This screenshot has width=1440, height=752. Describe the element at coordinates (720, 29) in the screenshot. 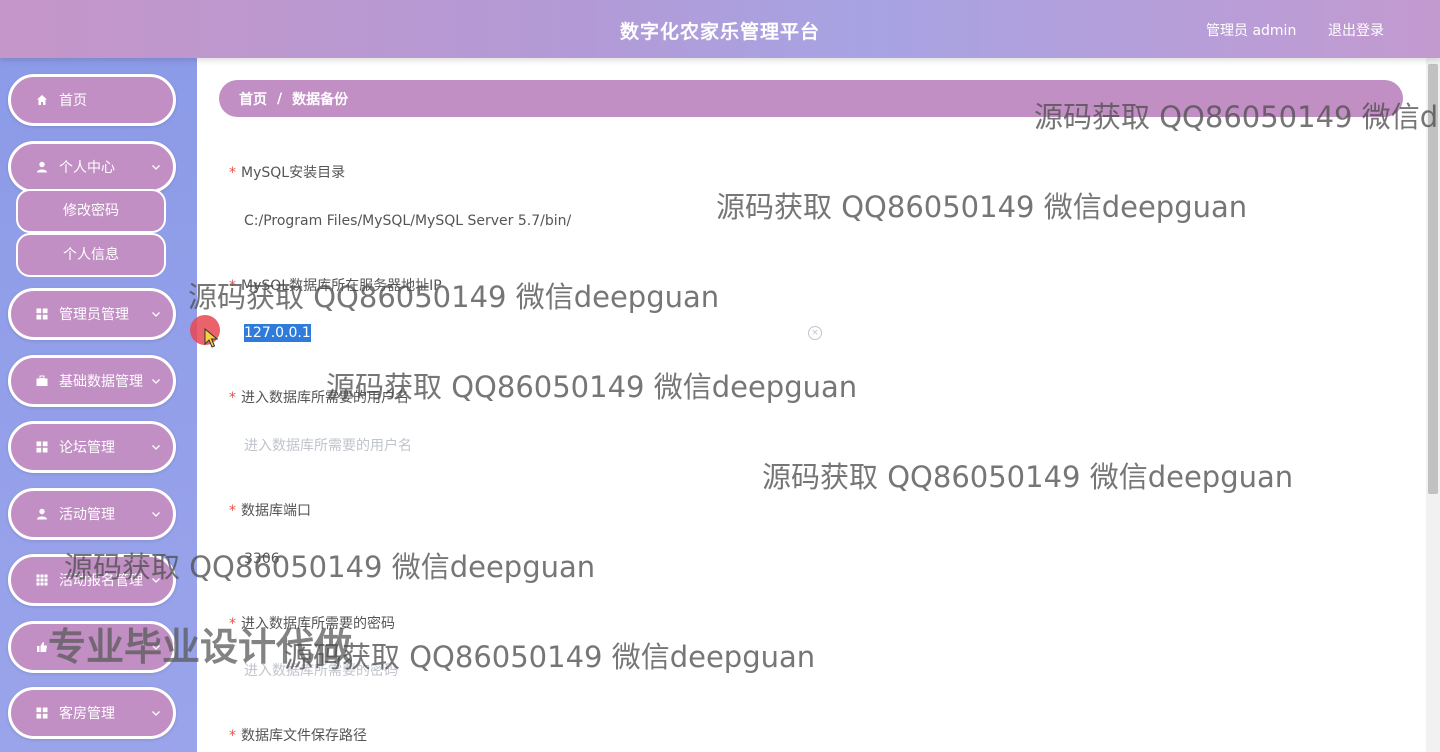

I see `top-header: 数字化农家乐管理平台 管理员 admin 退出登录` at that location.